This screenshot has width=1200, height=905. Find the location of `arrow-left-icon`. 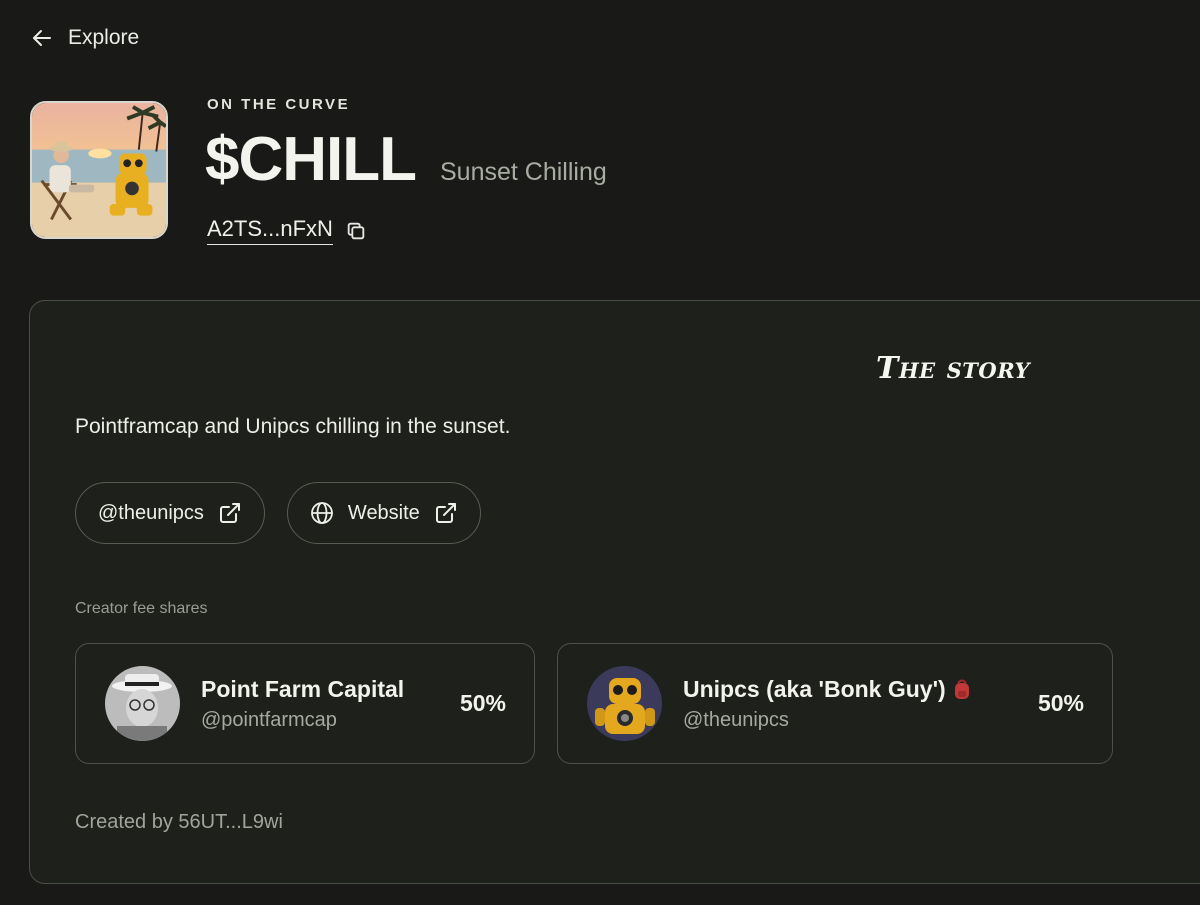

arrow-left-icon is located at coordinates (42, 38).